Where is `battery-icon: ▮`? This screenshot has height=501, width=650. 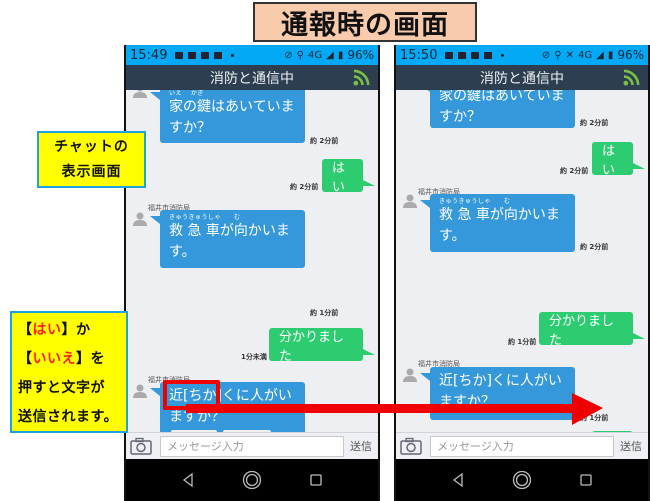 battery-icon: ▮ is located at coordinates (610, 55).